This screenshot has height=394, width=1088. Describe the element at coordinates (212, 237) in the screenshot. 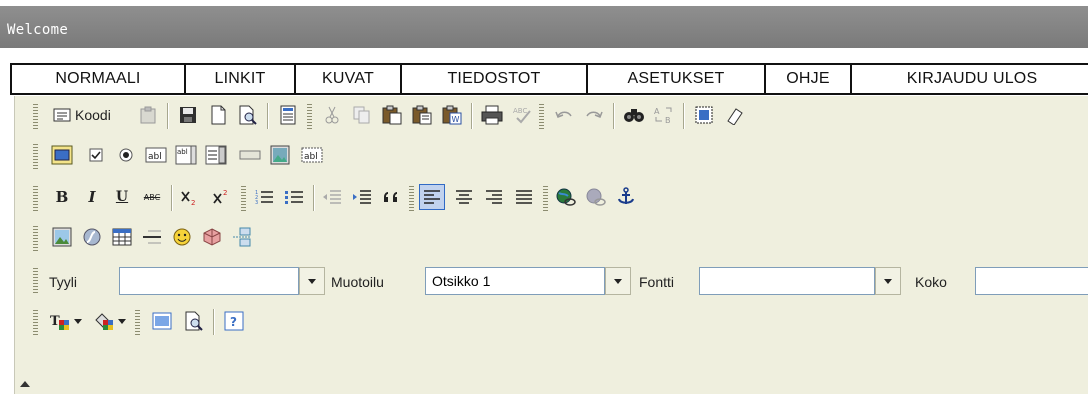

I see `special-char-button` at that location.